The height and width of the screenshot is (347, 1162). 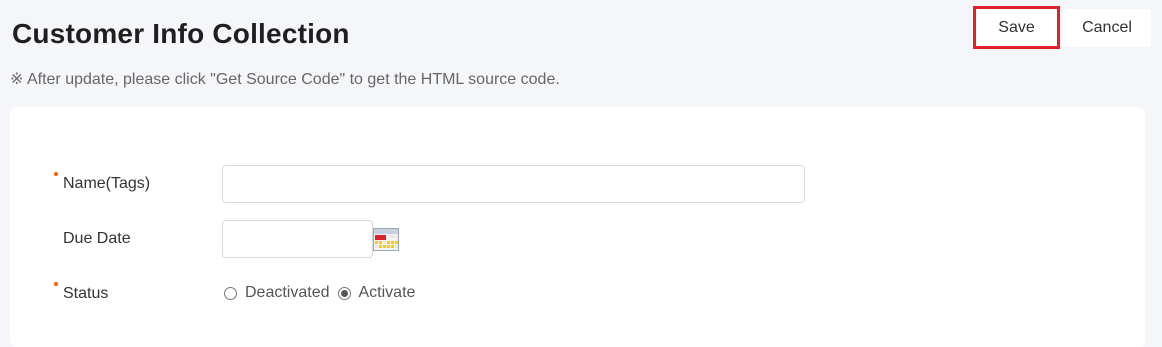 I want to click on cancel-button: Cancel, so click(x=1107, y=28).